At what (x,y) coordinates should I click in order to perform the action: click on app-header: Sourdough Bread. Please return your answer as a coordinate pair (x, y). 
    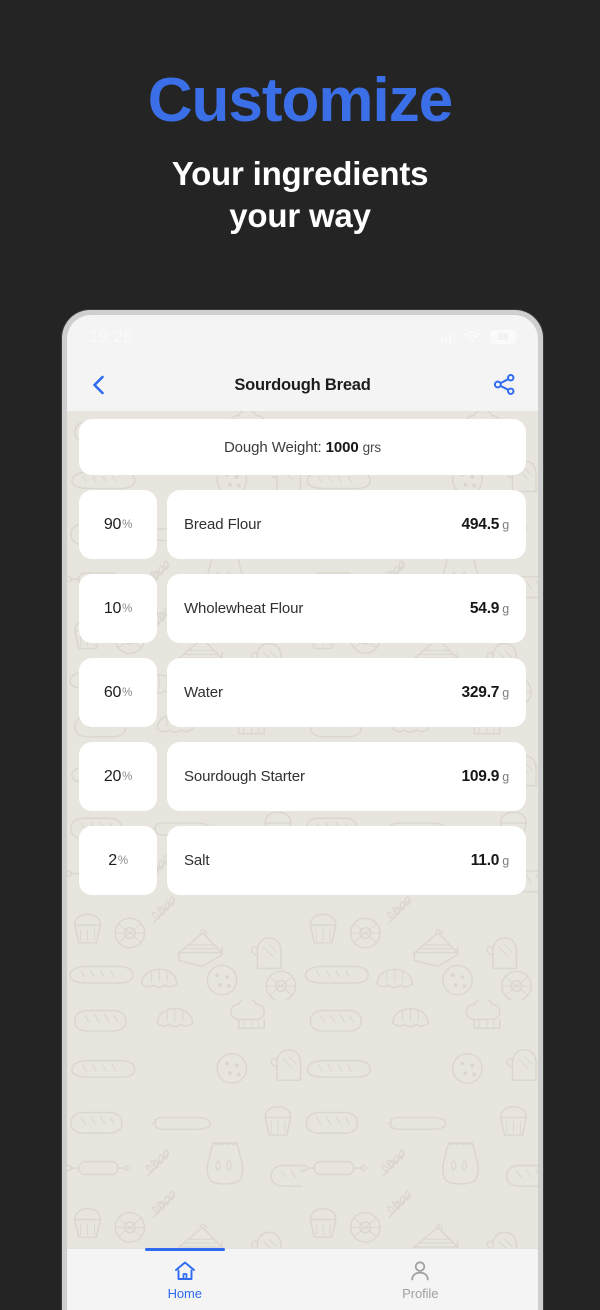
    Looking at the image, I should click on (302, 385).